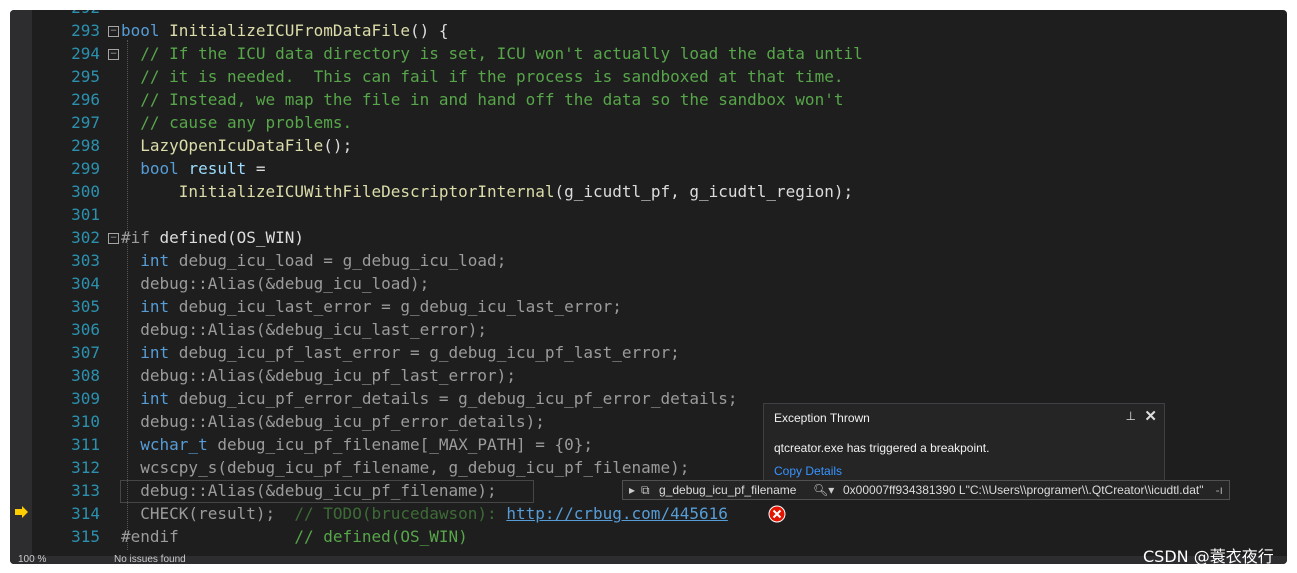 The width and height of the screenshot is (1297, 573). Describe the element at coordinates (256, 168) in the screenshot. I see `code-text: =` at that location.